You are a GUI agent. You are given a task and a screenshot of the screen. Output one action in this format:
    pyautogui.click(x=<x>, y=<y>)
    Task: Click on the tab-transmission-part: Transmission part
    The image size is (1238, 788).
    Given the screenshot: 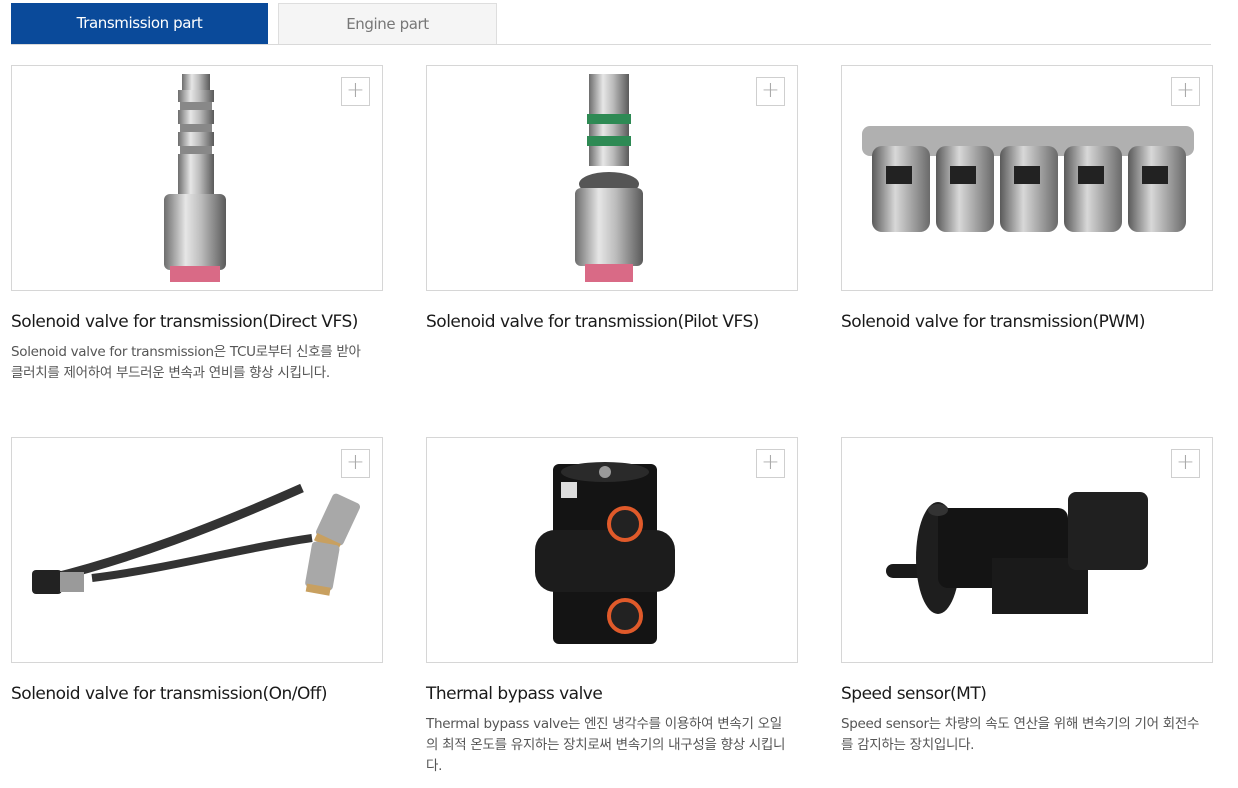 What is the action you would take?
    pyautogui.click(x=139, y=23)
    